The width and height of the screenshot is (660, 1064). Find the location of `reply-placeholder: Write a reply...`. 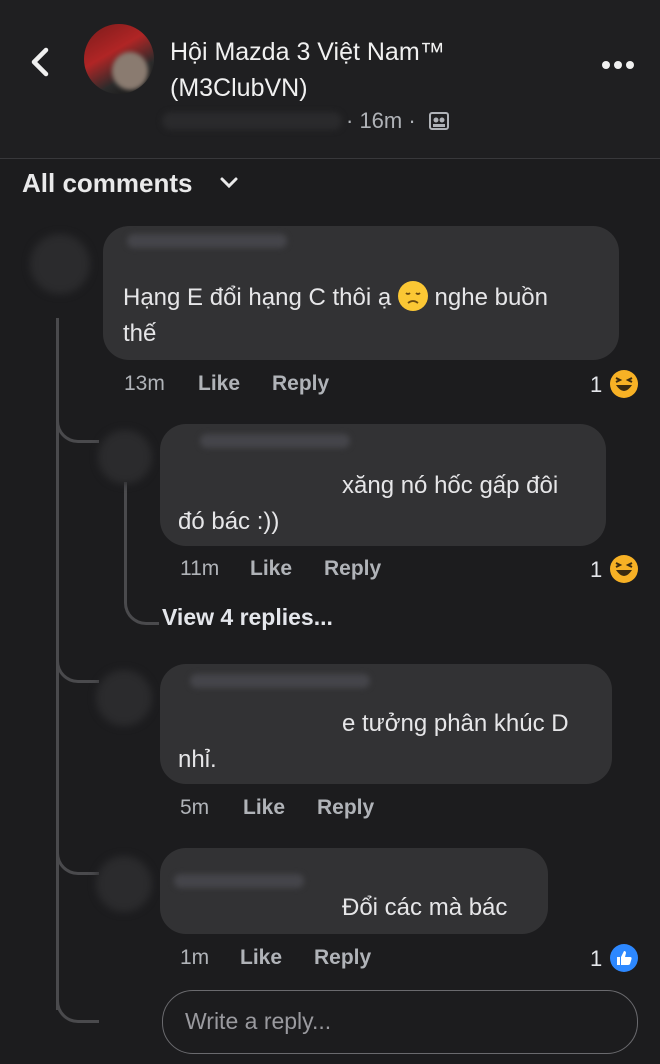

reply-placeholder: Write a reply... is located at coordinates (258, 1021).